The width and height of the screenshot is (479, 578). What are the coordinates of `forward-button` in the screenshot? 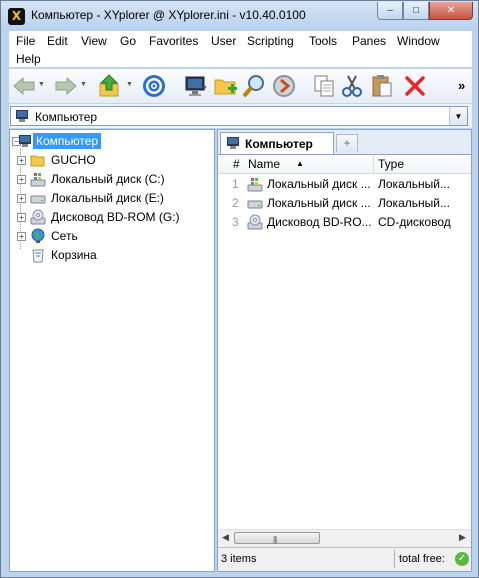 It's located at (66, 86).